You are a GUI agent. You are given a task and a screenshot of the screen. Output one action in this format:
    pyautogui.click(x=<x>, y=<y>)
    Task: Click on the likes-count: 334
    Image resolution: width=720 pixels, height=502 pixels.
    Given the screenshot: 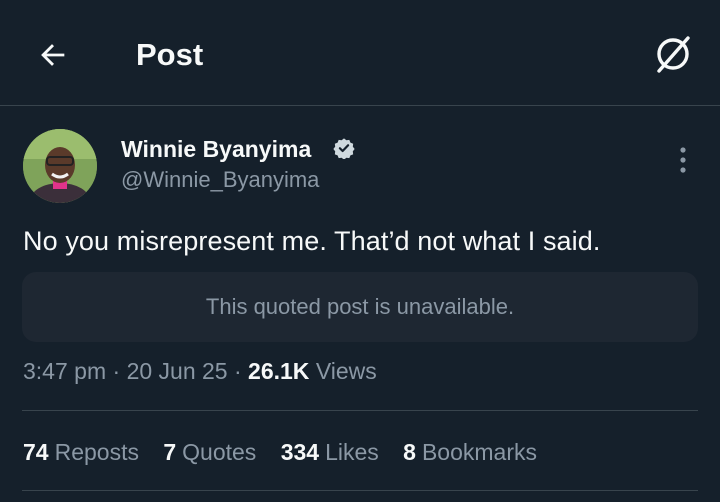 What is the action you would take?
    pyautogui.click(x=300, y=452)
    